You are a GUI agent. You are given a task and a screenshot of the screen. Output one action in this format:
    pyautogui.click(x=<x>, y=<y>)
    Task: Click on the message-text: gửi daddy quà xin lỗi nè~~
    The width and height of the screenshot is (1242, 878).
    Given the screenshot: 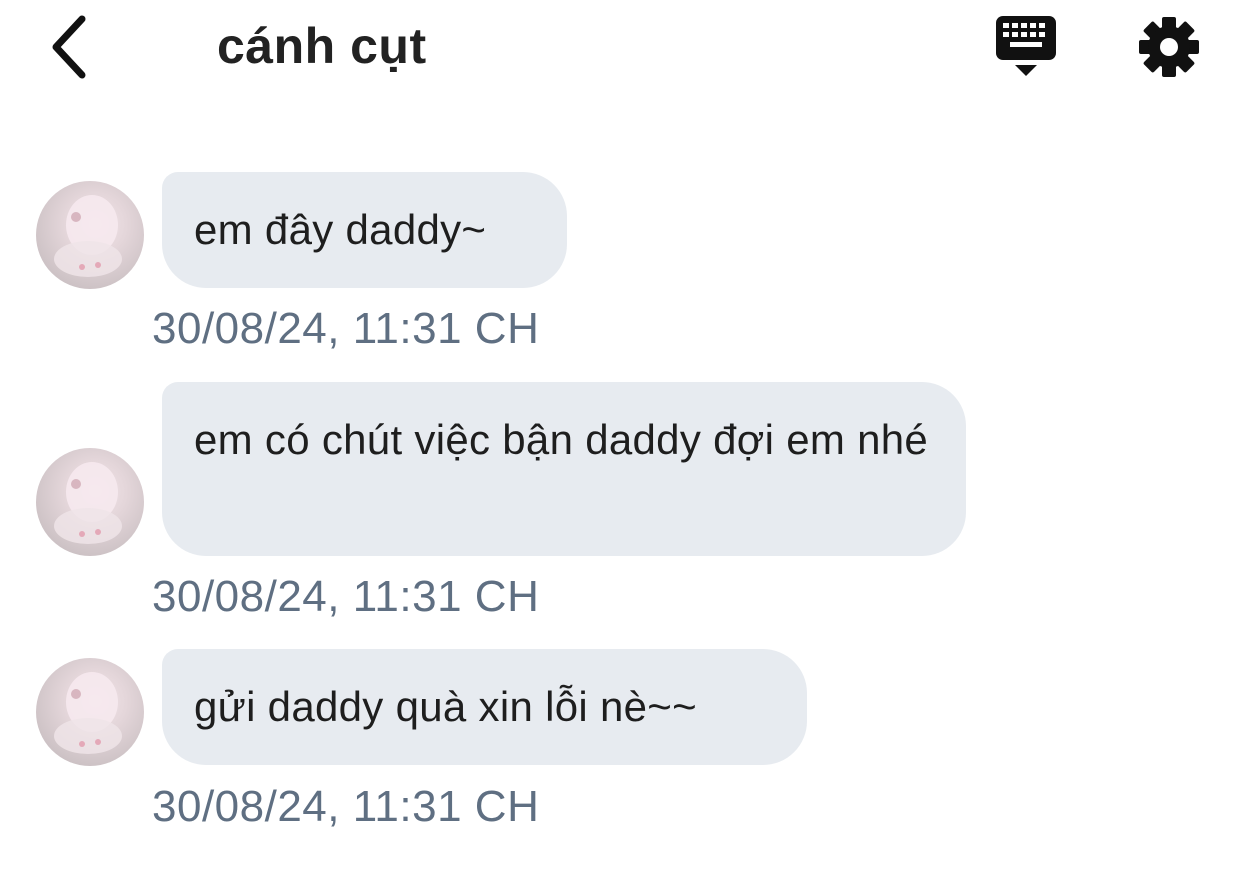 What is the action you would take?
    pyautogui.click(x=445, y=706)
    